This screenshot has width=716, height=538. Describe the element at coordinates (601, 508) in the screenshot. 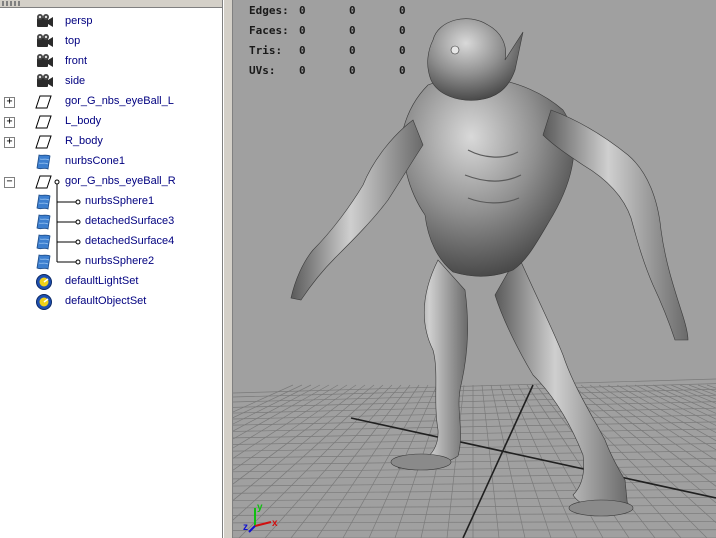

I see `right-foot` at that location.